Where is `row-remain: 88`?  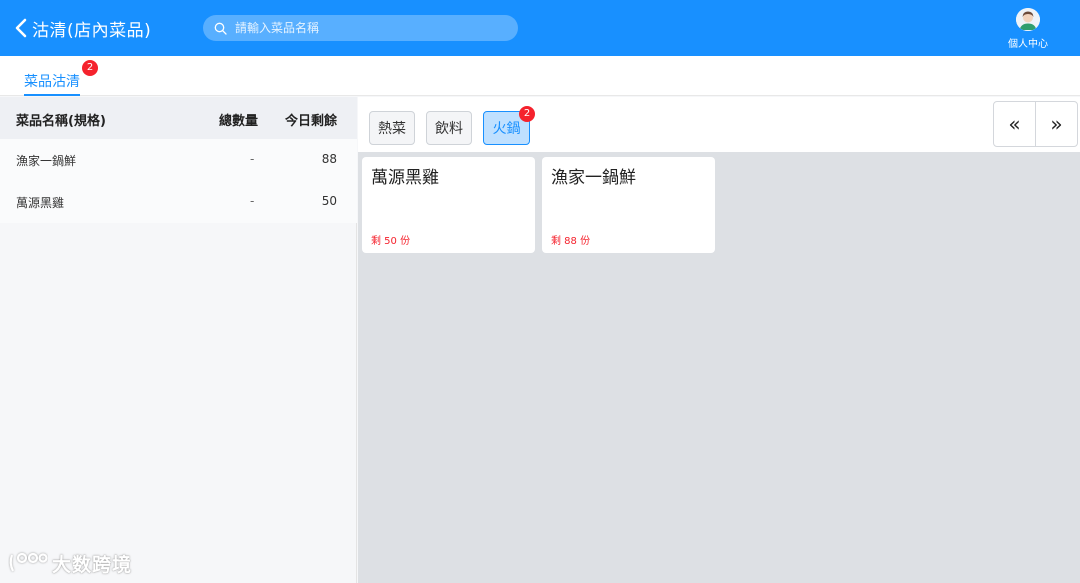
row-remain: 88 is located at coordinates (329, 159).